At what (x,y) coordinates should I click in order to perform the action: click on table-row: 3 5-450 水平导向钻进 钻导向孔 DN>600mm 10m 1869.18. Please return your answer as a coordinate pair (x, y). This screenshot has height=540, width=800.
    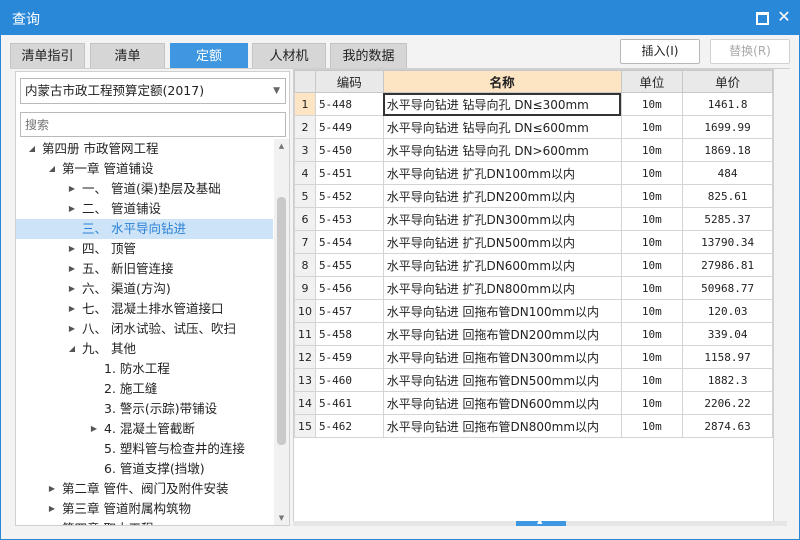
    Looking at the image, I should click on (533, 150).